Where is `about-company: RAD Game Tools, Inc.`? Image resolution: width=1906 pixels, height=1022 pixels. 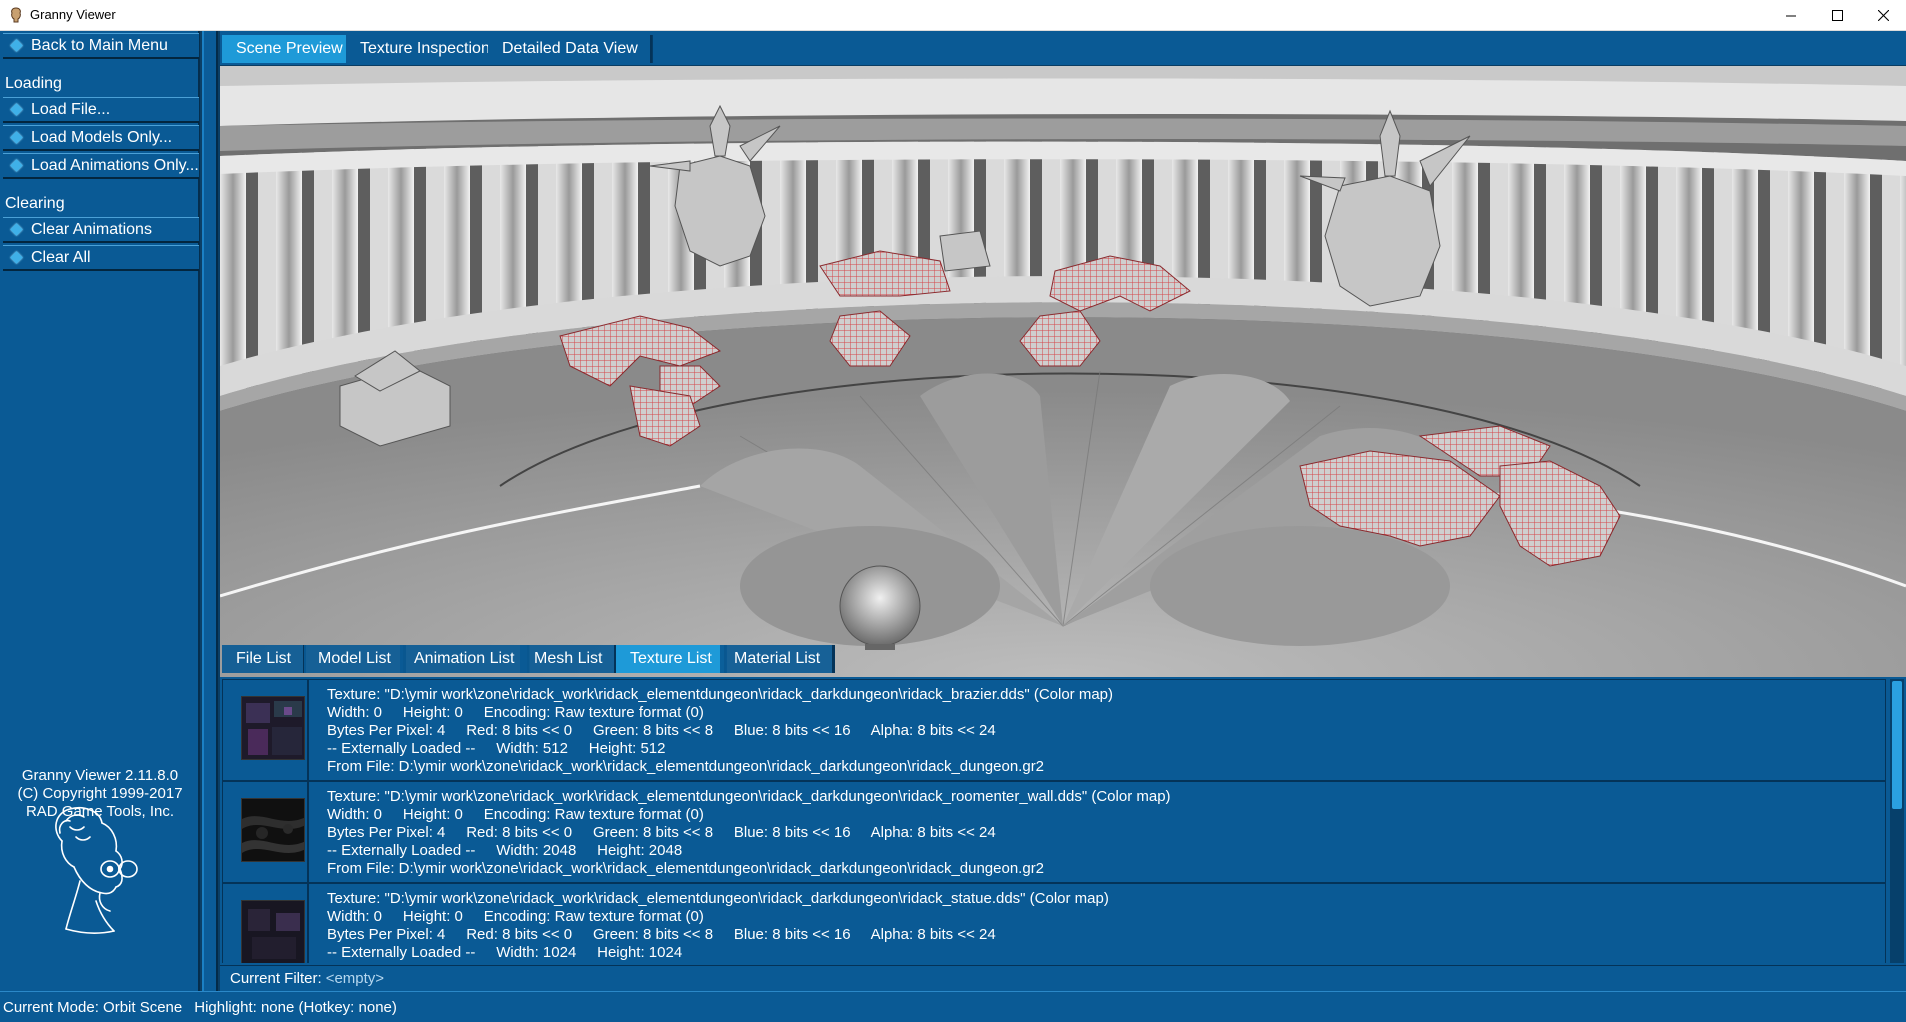
about-company: RAD Game Tools, Inc. is located at coordinates (100, 811).